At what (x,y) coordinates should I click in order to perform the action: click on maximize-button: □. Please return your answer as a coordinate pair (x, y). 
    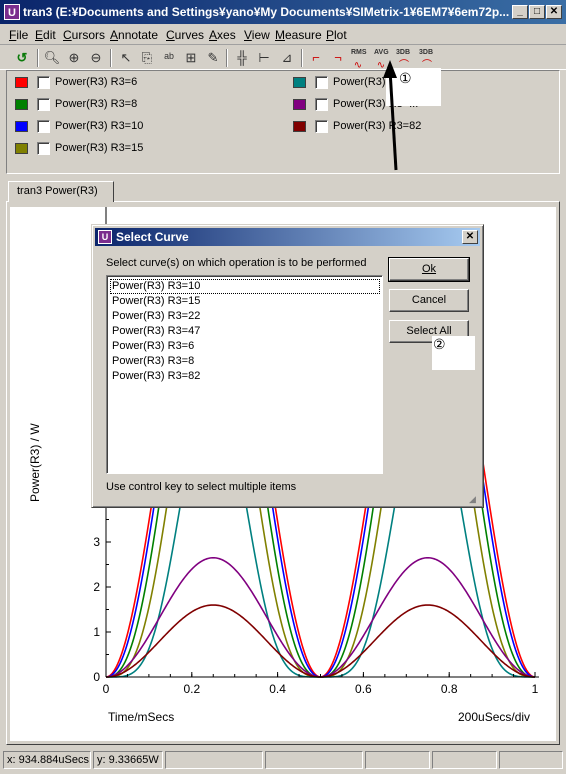
    Looking at the image, I should click on (537, 12).